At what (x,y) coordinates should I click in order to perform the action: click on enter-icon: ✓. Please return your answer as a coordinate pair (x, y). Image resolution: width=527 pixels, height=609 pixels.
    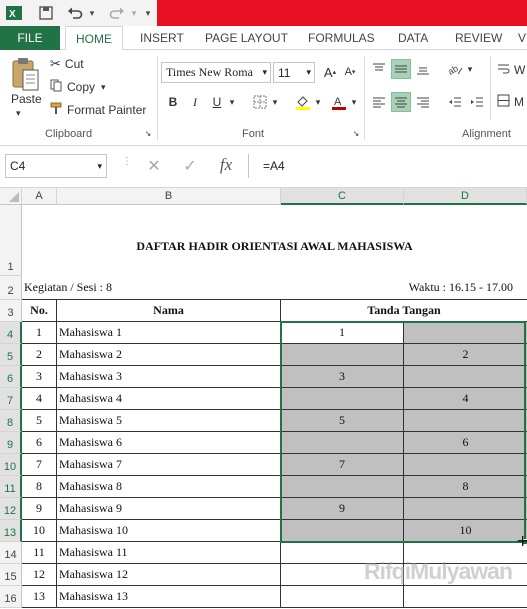
    Looking at the image, I should click on (190, 166).